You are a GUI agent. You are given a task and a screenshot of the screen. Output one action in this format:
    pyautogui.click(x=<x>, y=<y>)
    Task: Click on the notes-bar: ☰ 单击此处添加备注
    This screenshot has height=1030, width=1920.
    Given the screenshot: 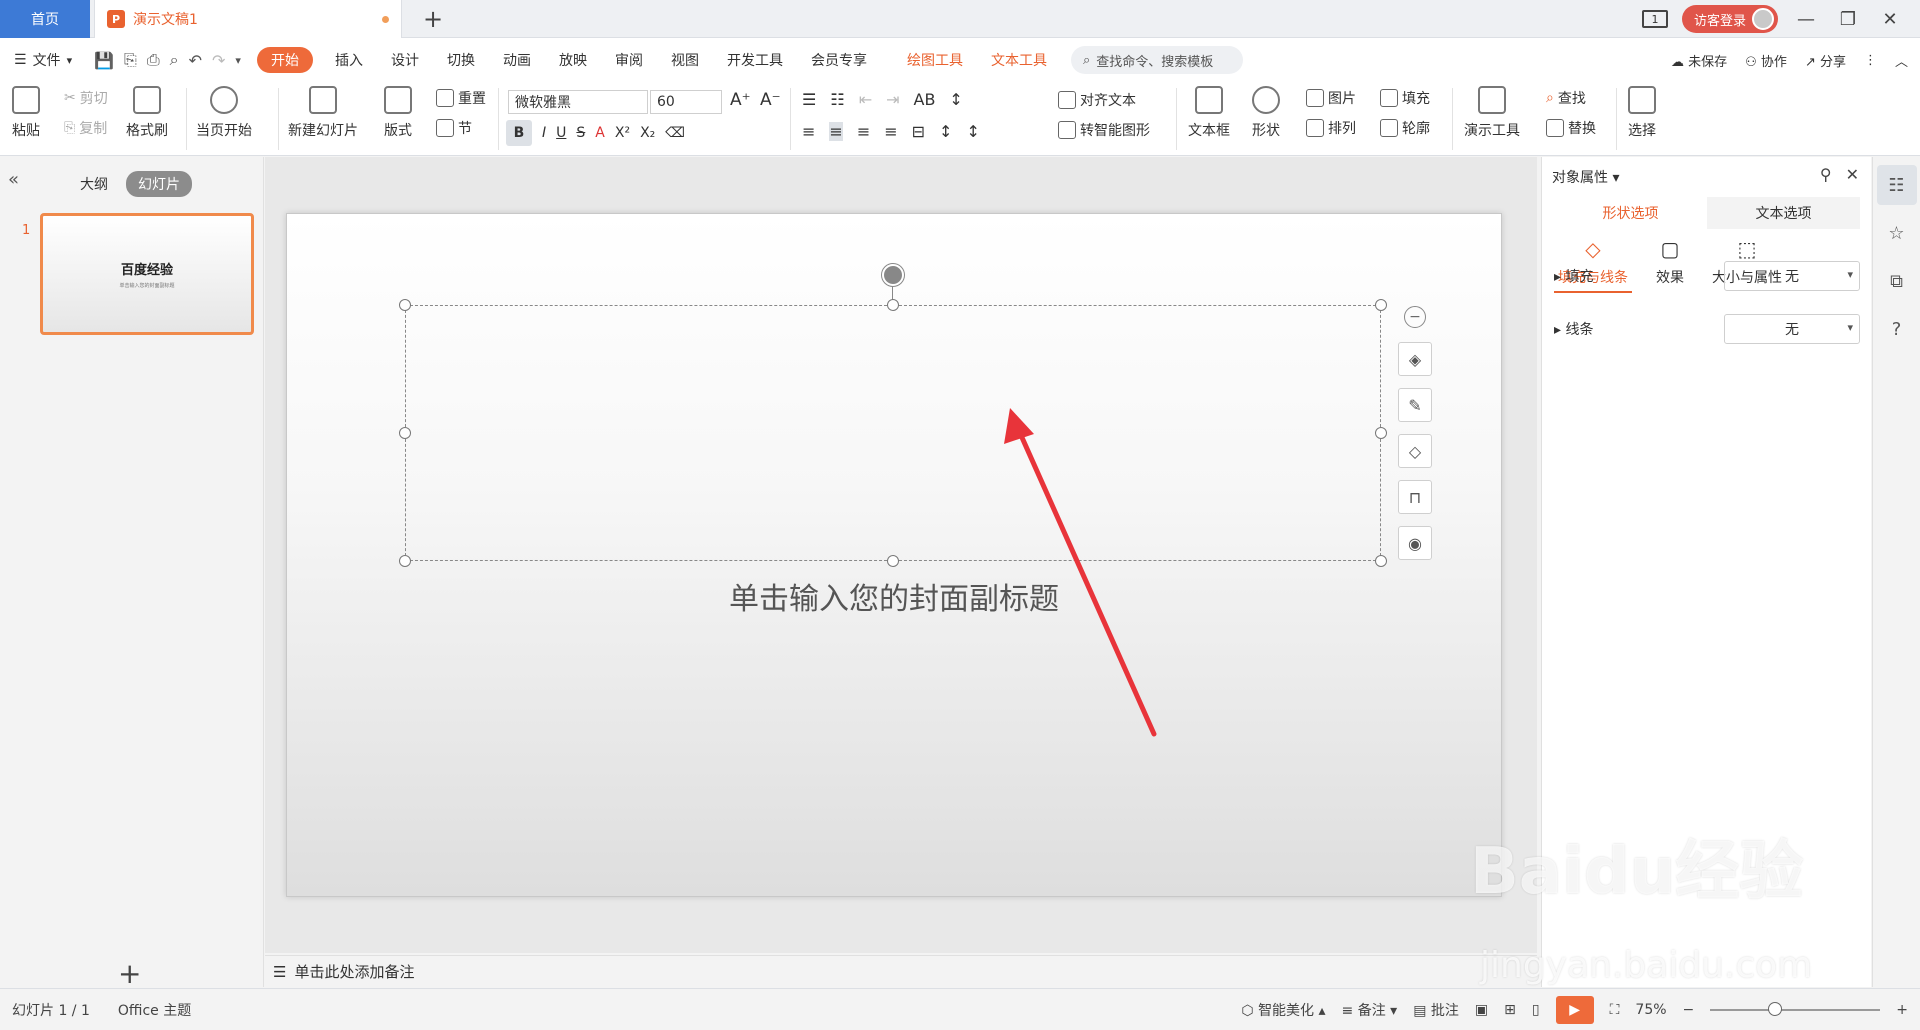 What is the action you would take?
    pyautogui.click(x=901, y=971)
    